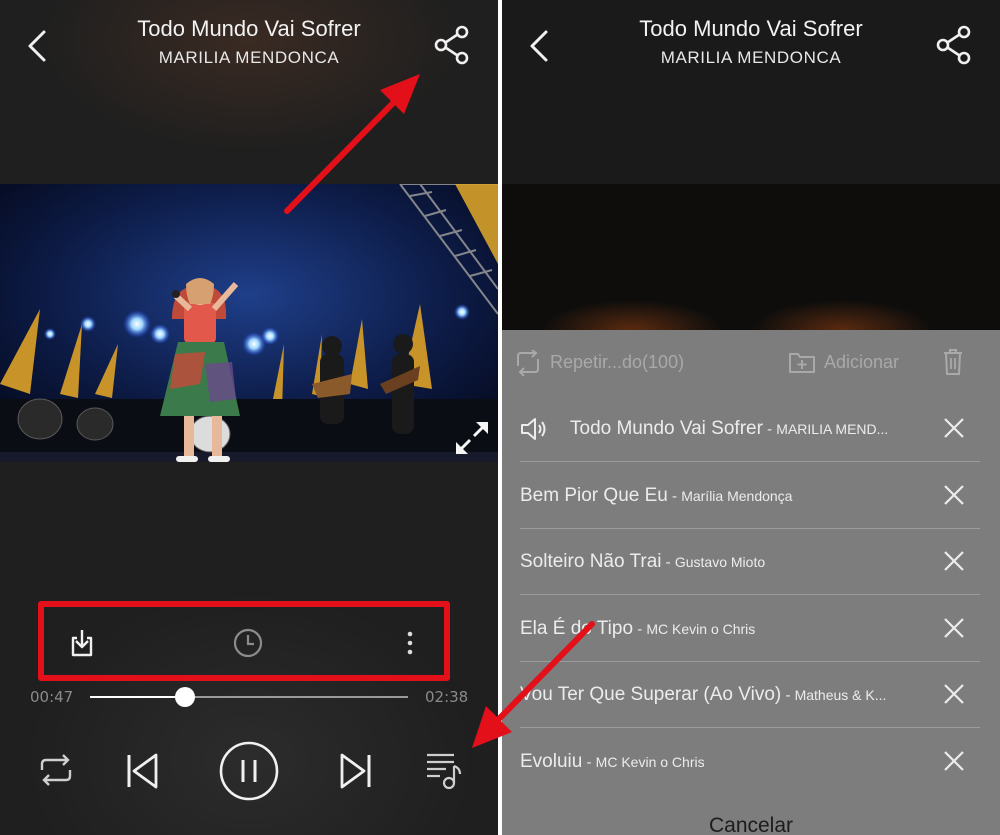 The width and height of the screenshot is (1000, 835). I want to click on queue-item: Ela É do Tipo - MC Kevin o Chris, so click(750, 629).